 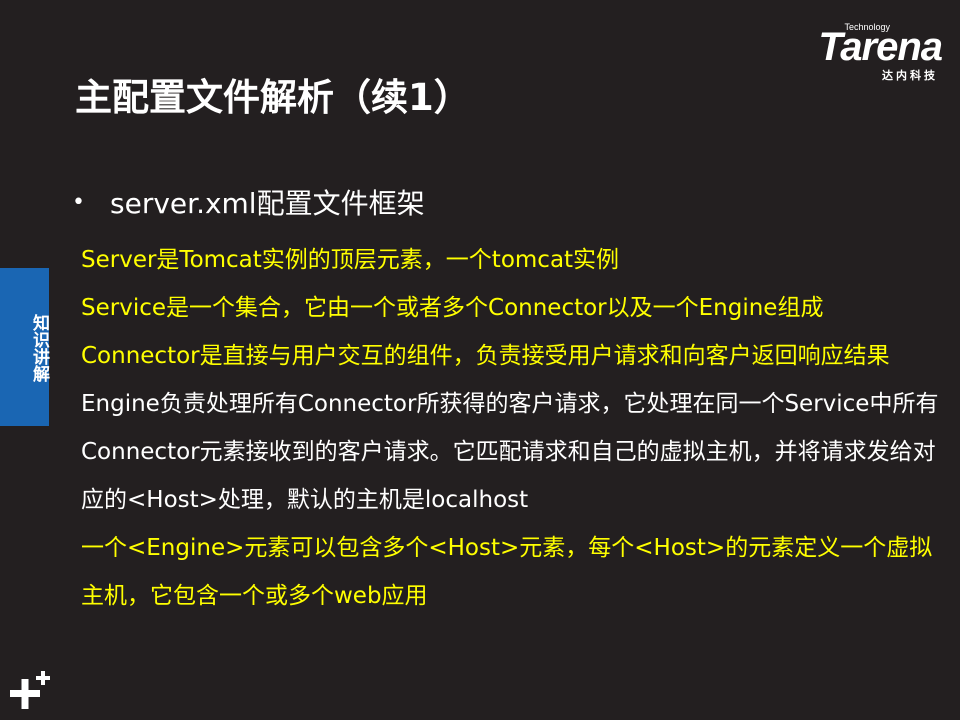 What do you see at coordinates (267, 203) in the screenshot?
I see `bullet-text: server.xml配置文件框架` at bounding box center [267, 203].